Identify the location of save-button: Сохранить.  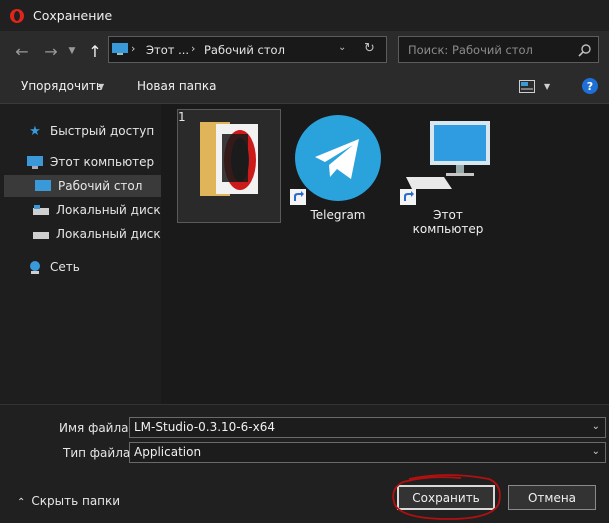
(446, 497).